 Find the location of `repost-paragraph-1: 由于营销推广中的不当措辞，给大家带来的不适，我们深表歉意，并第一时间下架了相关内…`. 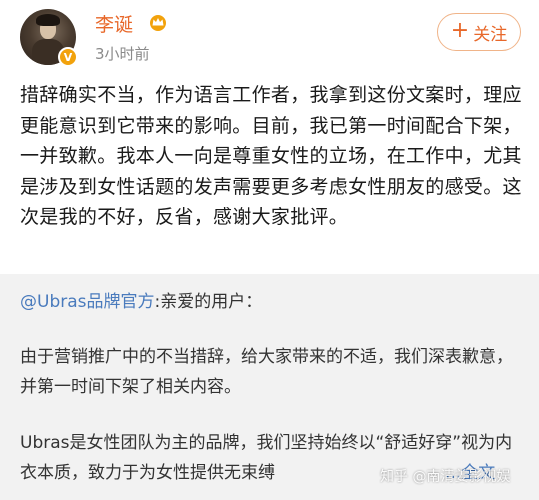

repost-paragraph-1: 由于营销推广中的不当措辞，给大家带来的不适，我们深表歉意，并第一时间下架了相关内… is located at coordinates (266, 372).